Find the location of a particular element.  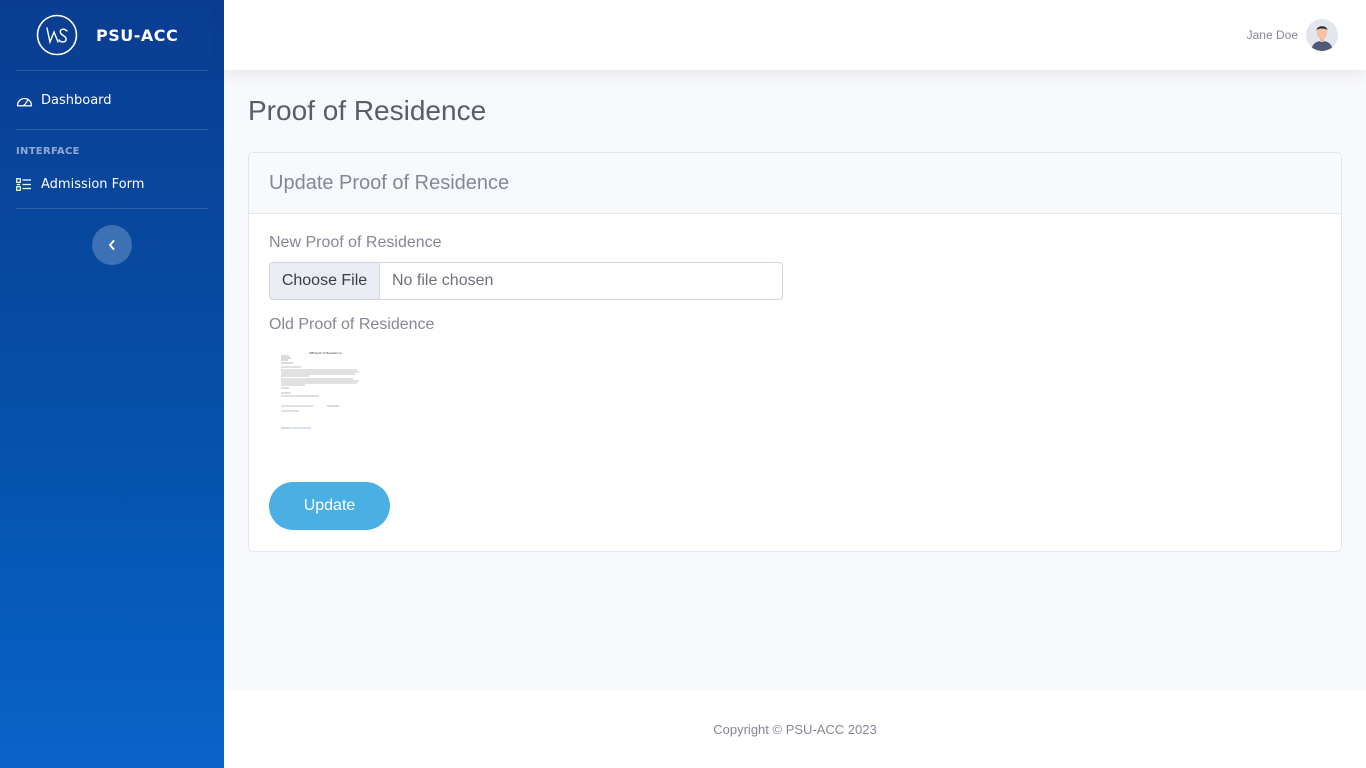

file-status-text: No file chosen is located at coordinates (443, 280).